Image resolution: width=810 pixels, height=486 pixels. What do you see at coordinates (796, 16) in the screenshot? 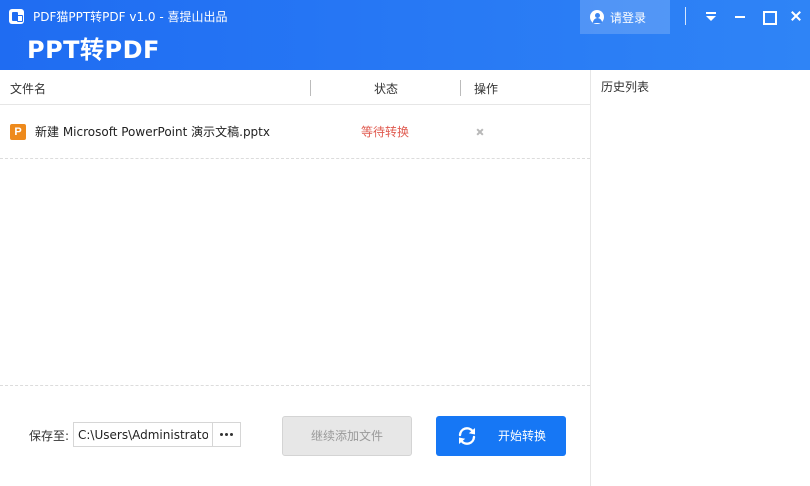
I see `close-icon` at bounding box center [796, 16].